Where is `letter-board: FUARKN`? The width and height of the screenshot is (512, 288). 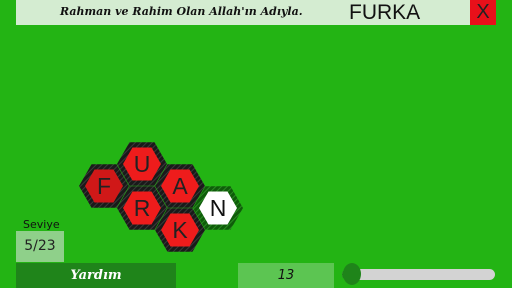
letter-board: FUARKN is located at coordinates (161, 197).